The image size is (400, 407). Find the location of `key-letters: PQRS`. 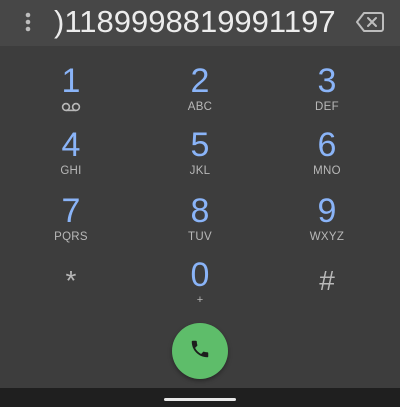

key-letters: PQRS is located at coordinates (71, 237).